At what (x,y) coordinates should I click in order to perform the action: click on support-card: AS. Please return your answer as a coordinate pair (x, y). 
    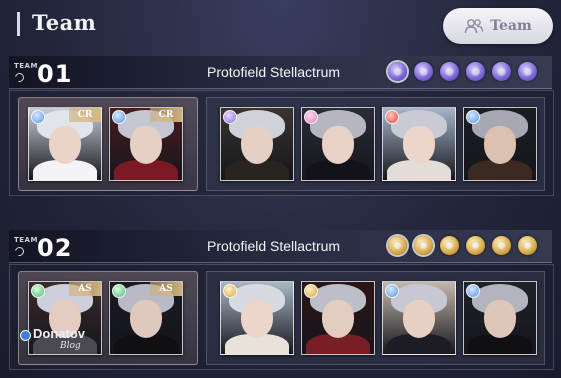
    Looking at the image, I should click on (146, 318).